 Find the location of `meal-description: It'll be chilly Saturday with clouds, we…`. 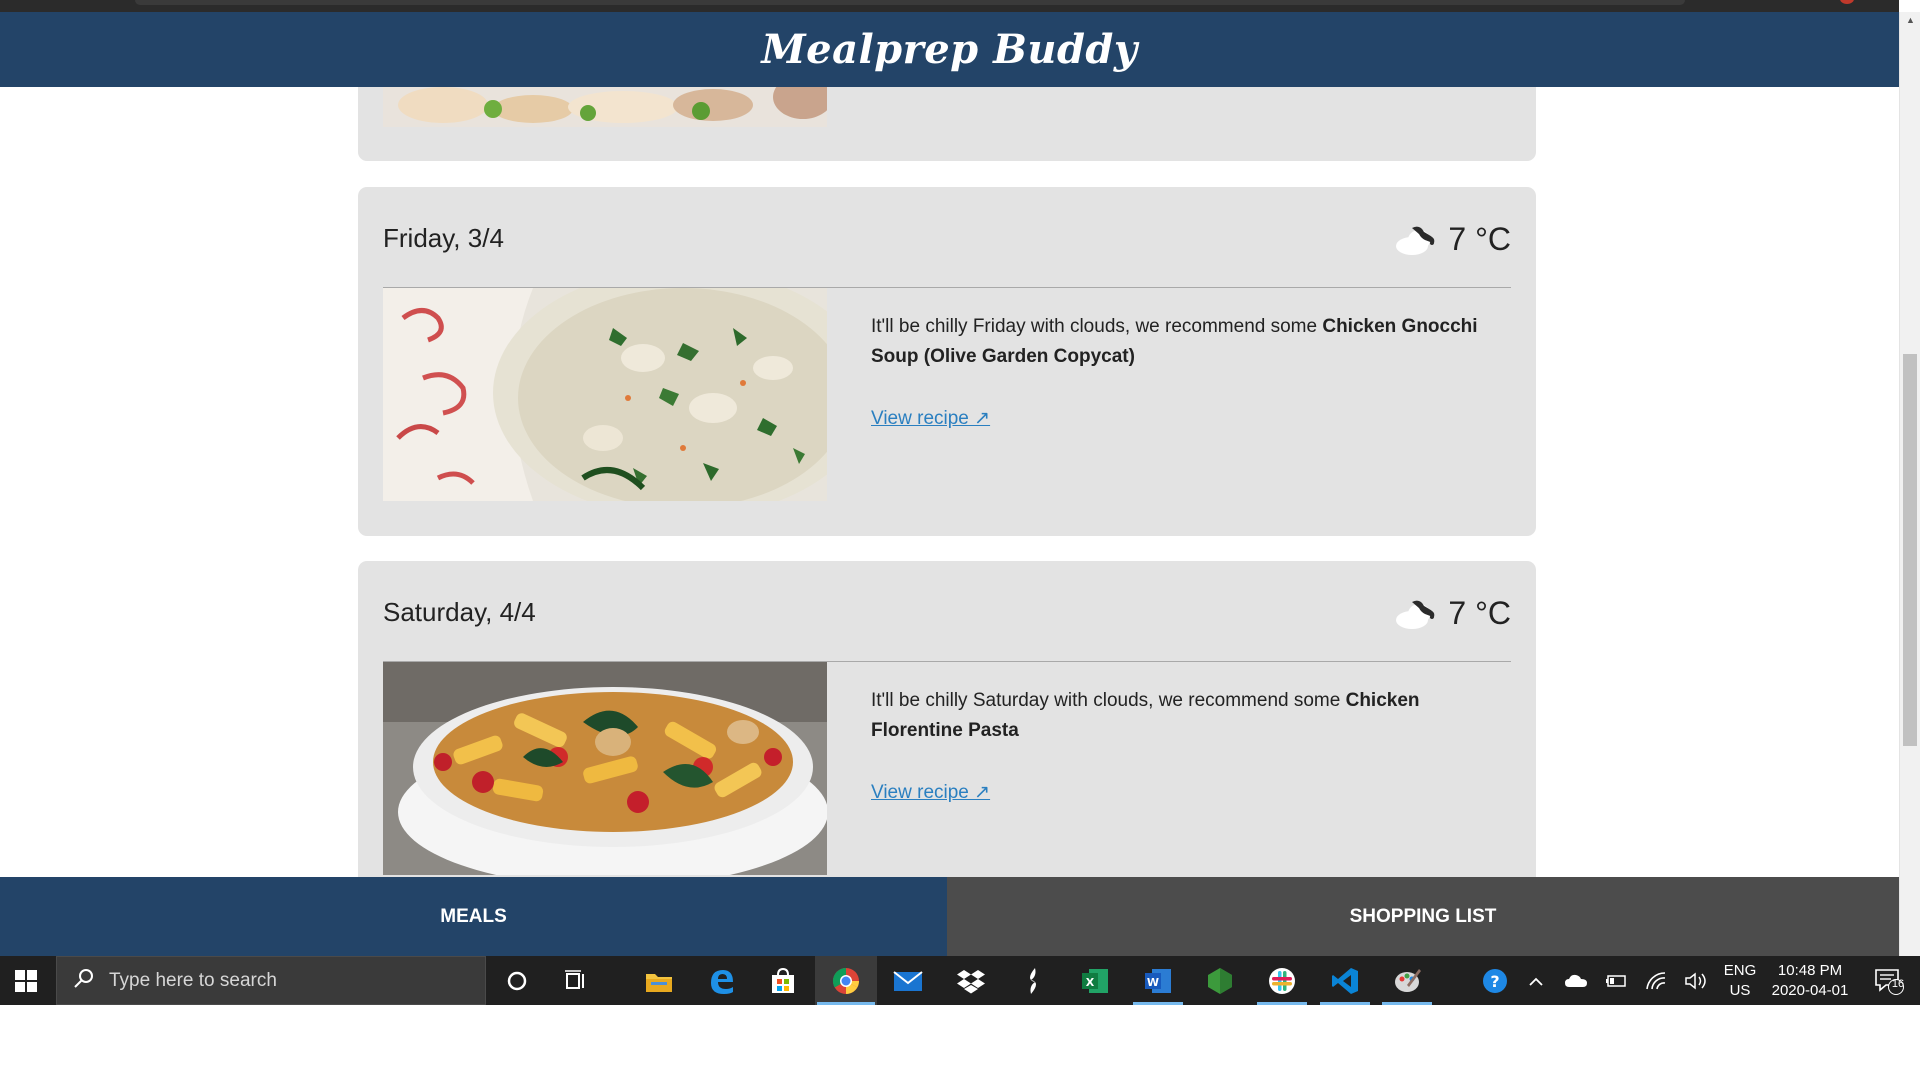

meal-description: It'll be chilly Saturday with clouds, we… is located at coordinates (1191, 716).